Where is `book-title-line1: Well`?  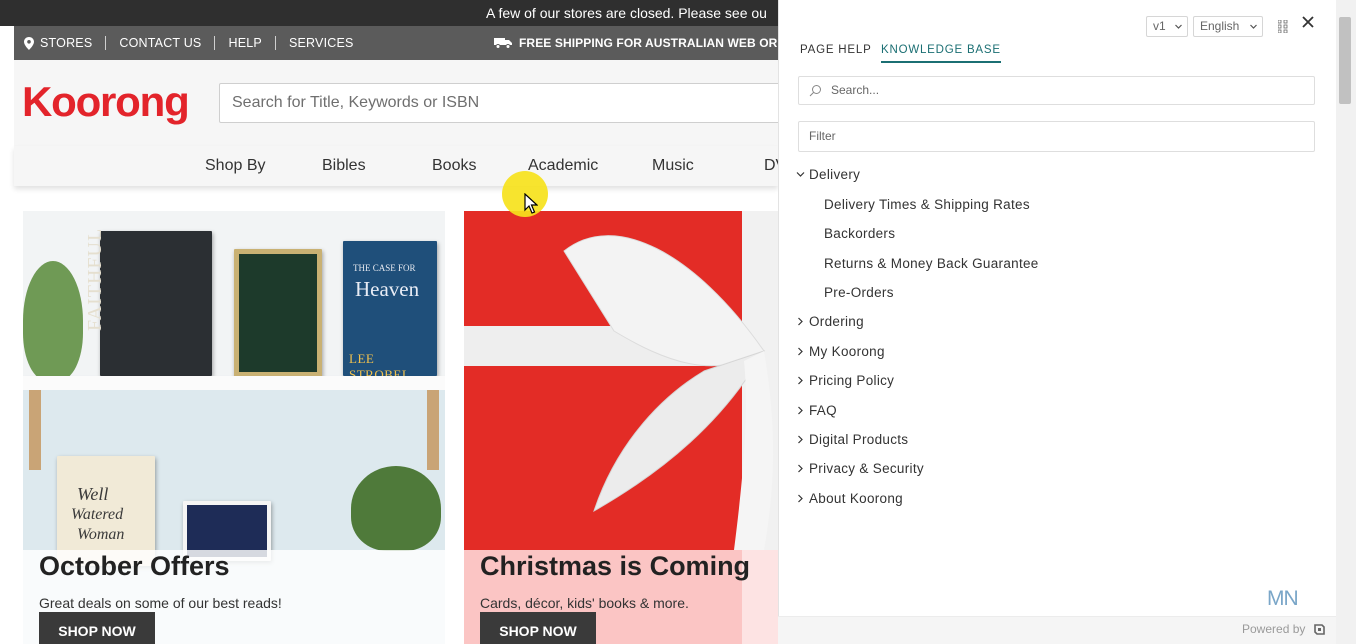
book-title-line1: Well is located at coordinates (93, 494).